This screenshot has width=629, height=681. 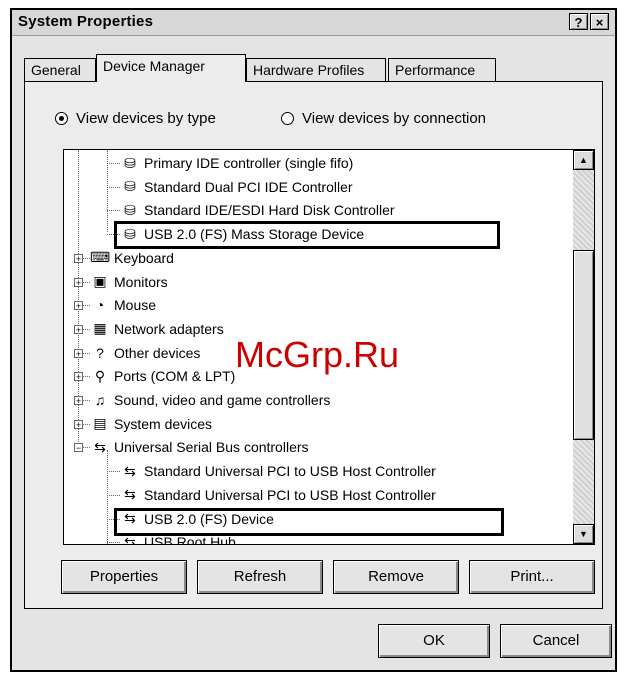 What do you see at coordinates (249, 163) in the screenshot?
I see `device-label: Primary IDE controller (single fifo)` at bounding box center [249, 163].